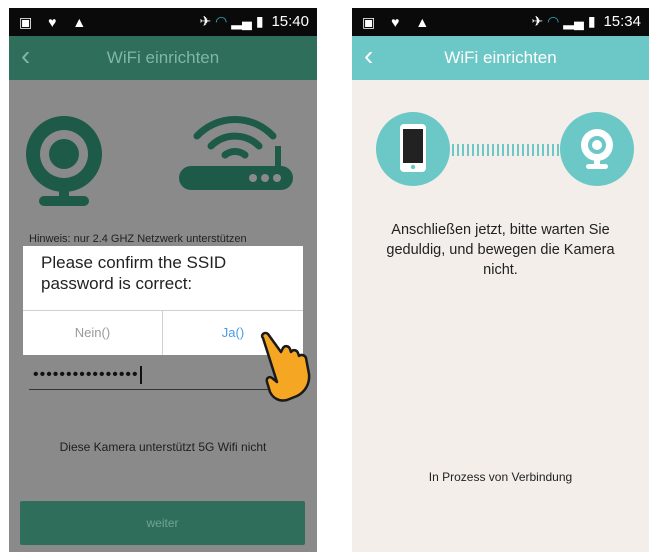 The width and height of the screenshot is (649, 552). I want to click on status-bar: ▣ ♥ ▲ ✈ ◠ ▂▄ ▮ 15:34, so click(500, 22).